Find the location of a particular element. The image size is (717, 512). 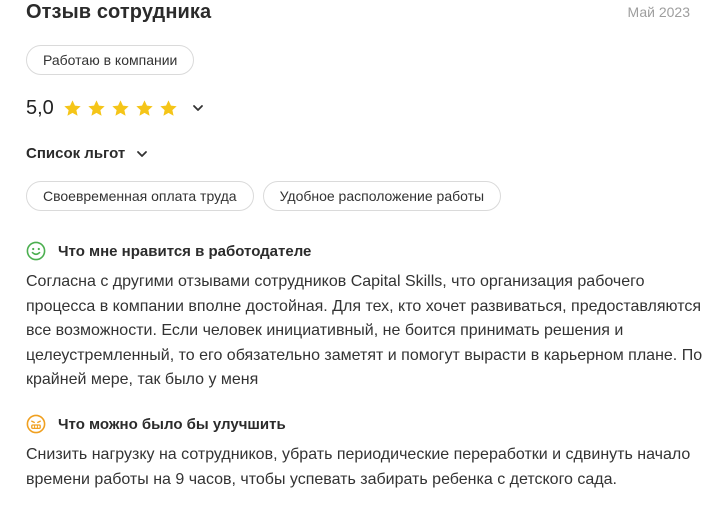

review-date: Май 2023 is located at coordinates (658, 12).